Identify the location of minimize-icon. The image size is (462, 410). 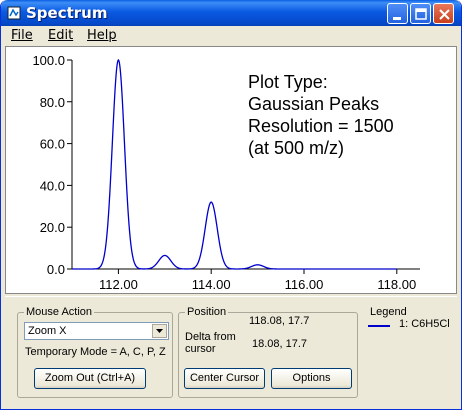
(397, 18).